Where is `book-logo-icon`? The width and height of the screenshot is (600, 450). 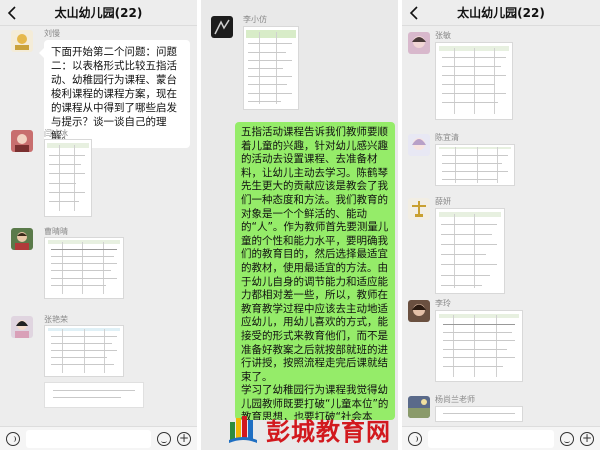
book-logo-icon is located at coordinates (243, 429).